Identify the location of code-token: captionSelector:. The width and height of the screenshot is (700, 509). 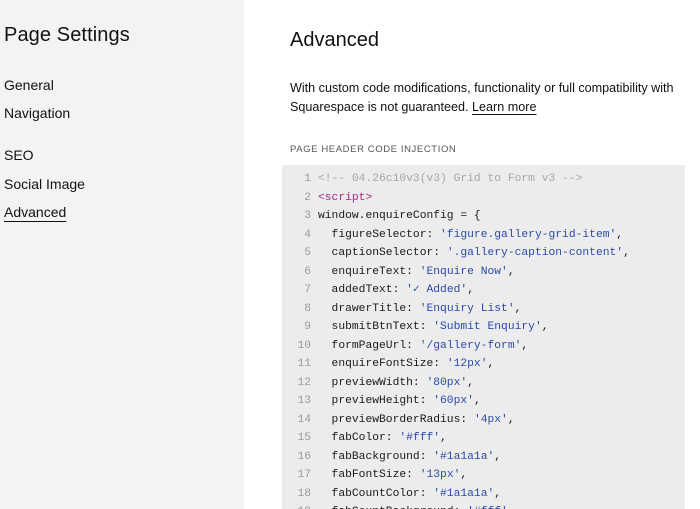
(382, 253).